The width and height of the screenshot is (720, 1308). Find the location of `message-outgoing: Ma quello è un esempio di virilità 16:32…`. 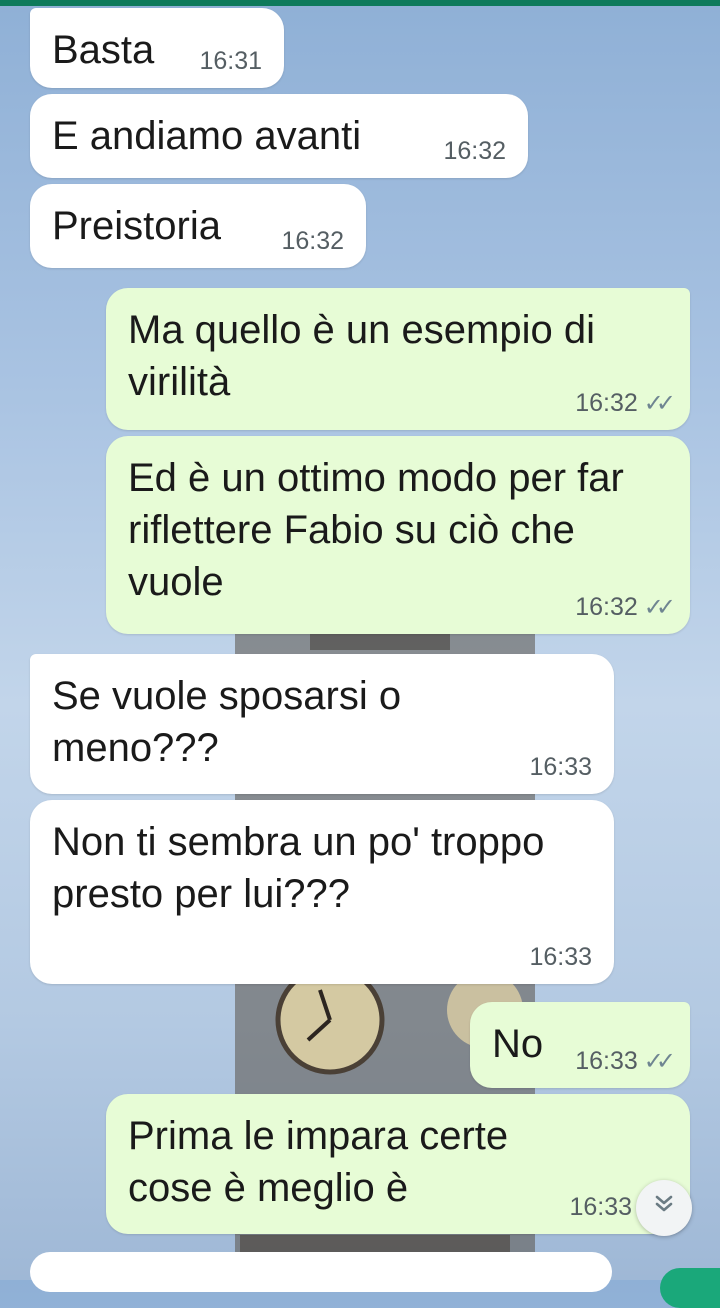

message-outgoing: Ma quello è un esempio di virilità 16:32… is located at coordinates (398, 359).